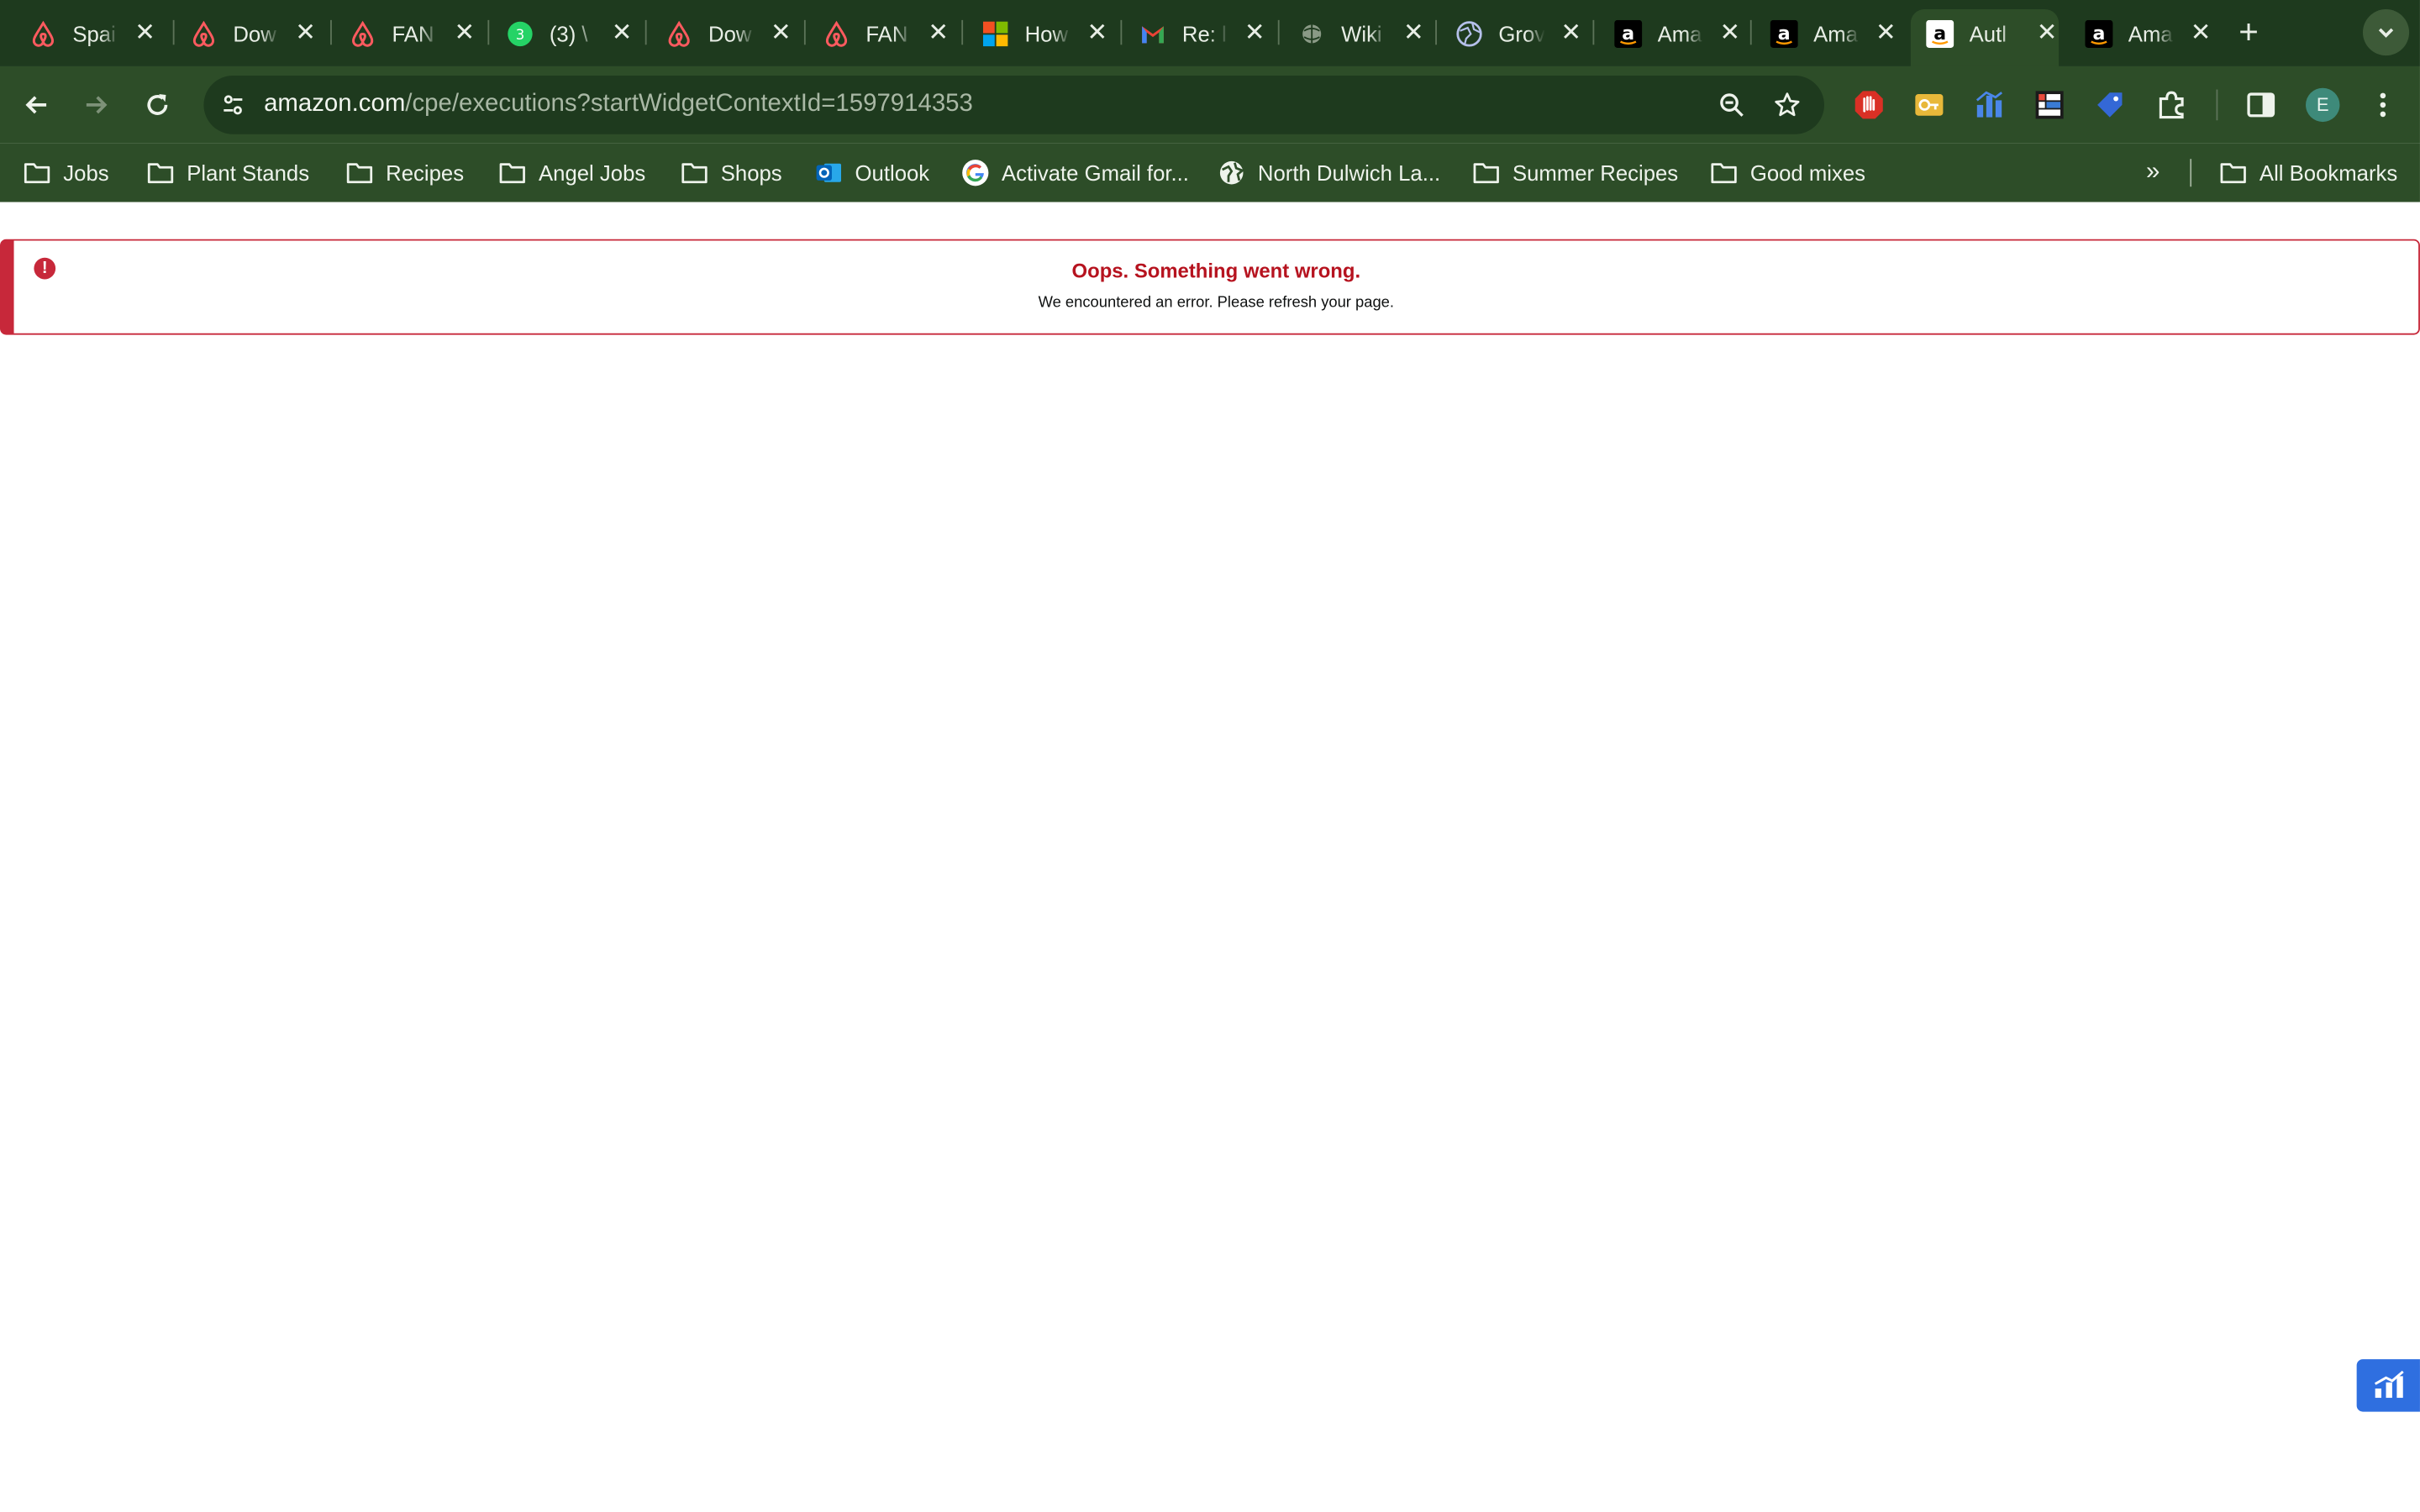  Describe the element at coordinates (335, 104) in the screenshot. I see `url-host: amazon.com` at that location.